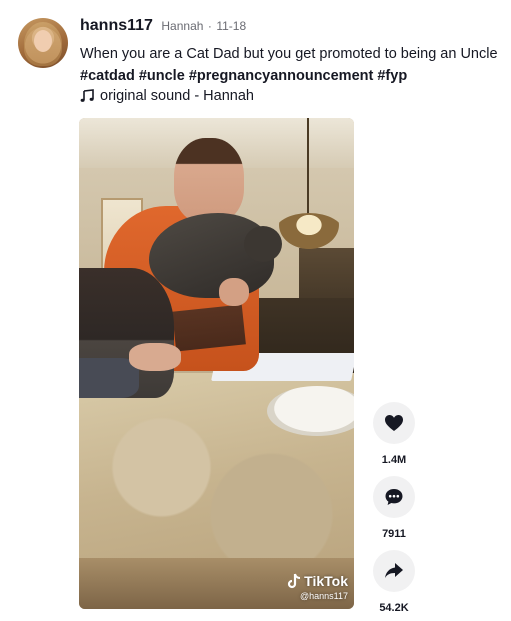  Describe the element at coordinates (294, 581) in the screenshot. I see `tiktok-logo-icon` at that location.